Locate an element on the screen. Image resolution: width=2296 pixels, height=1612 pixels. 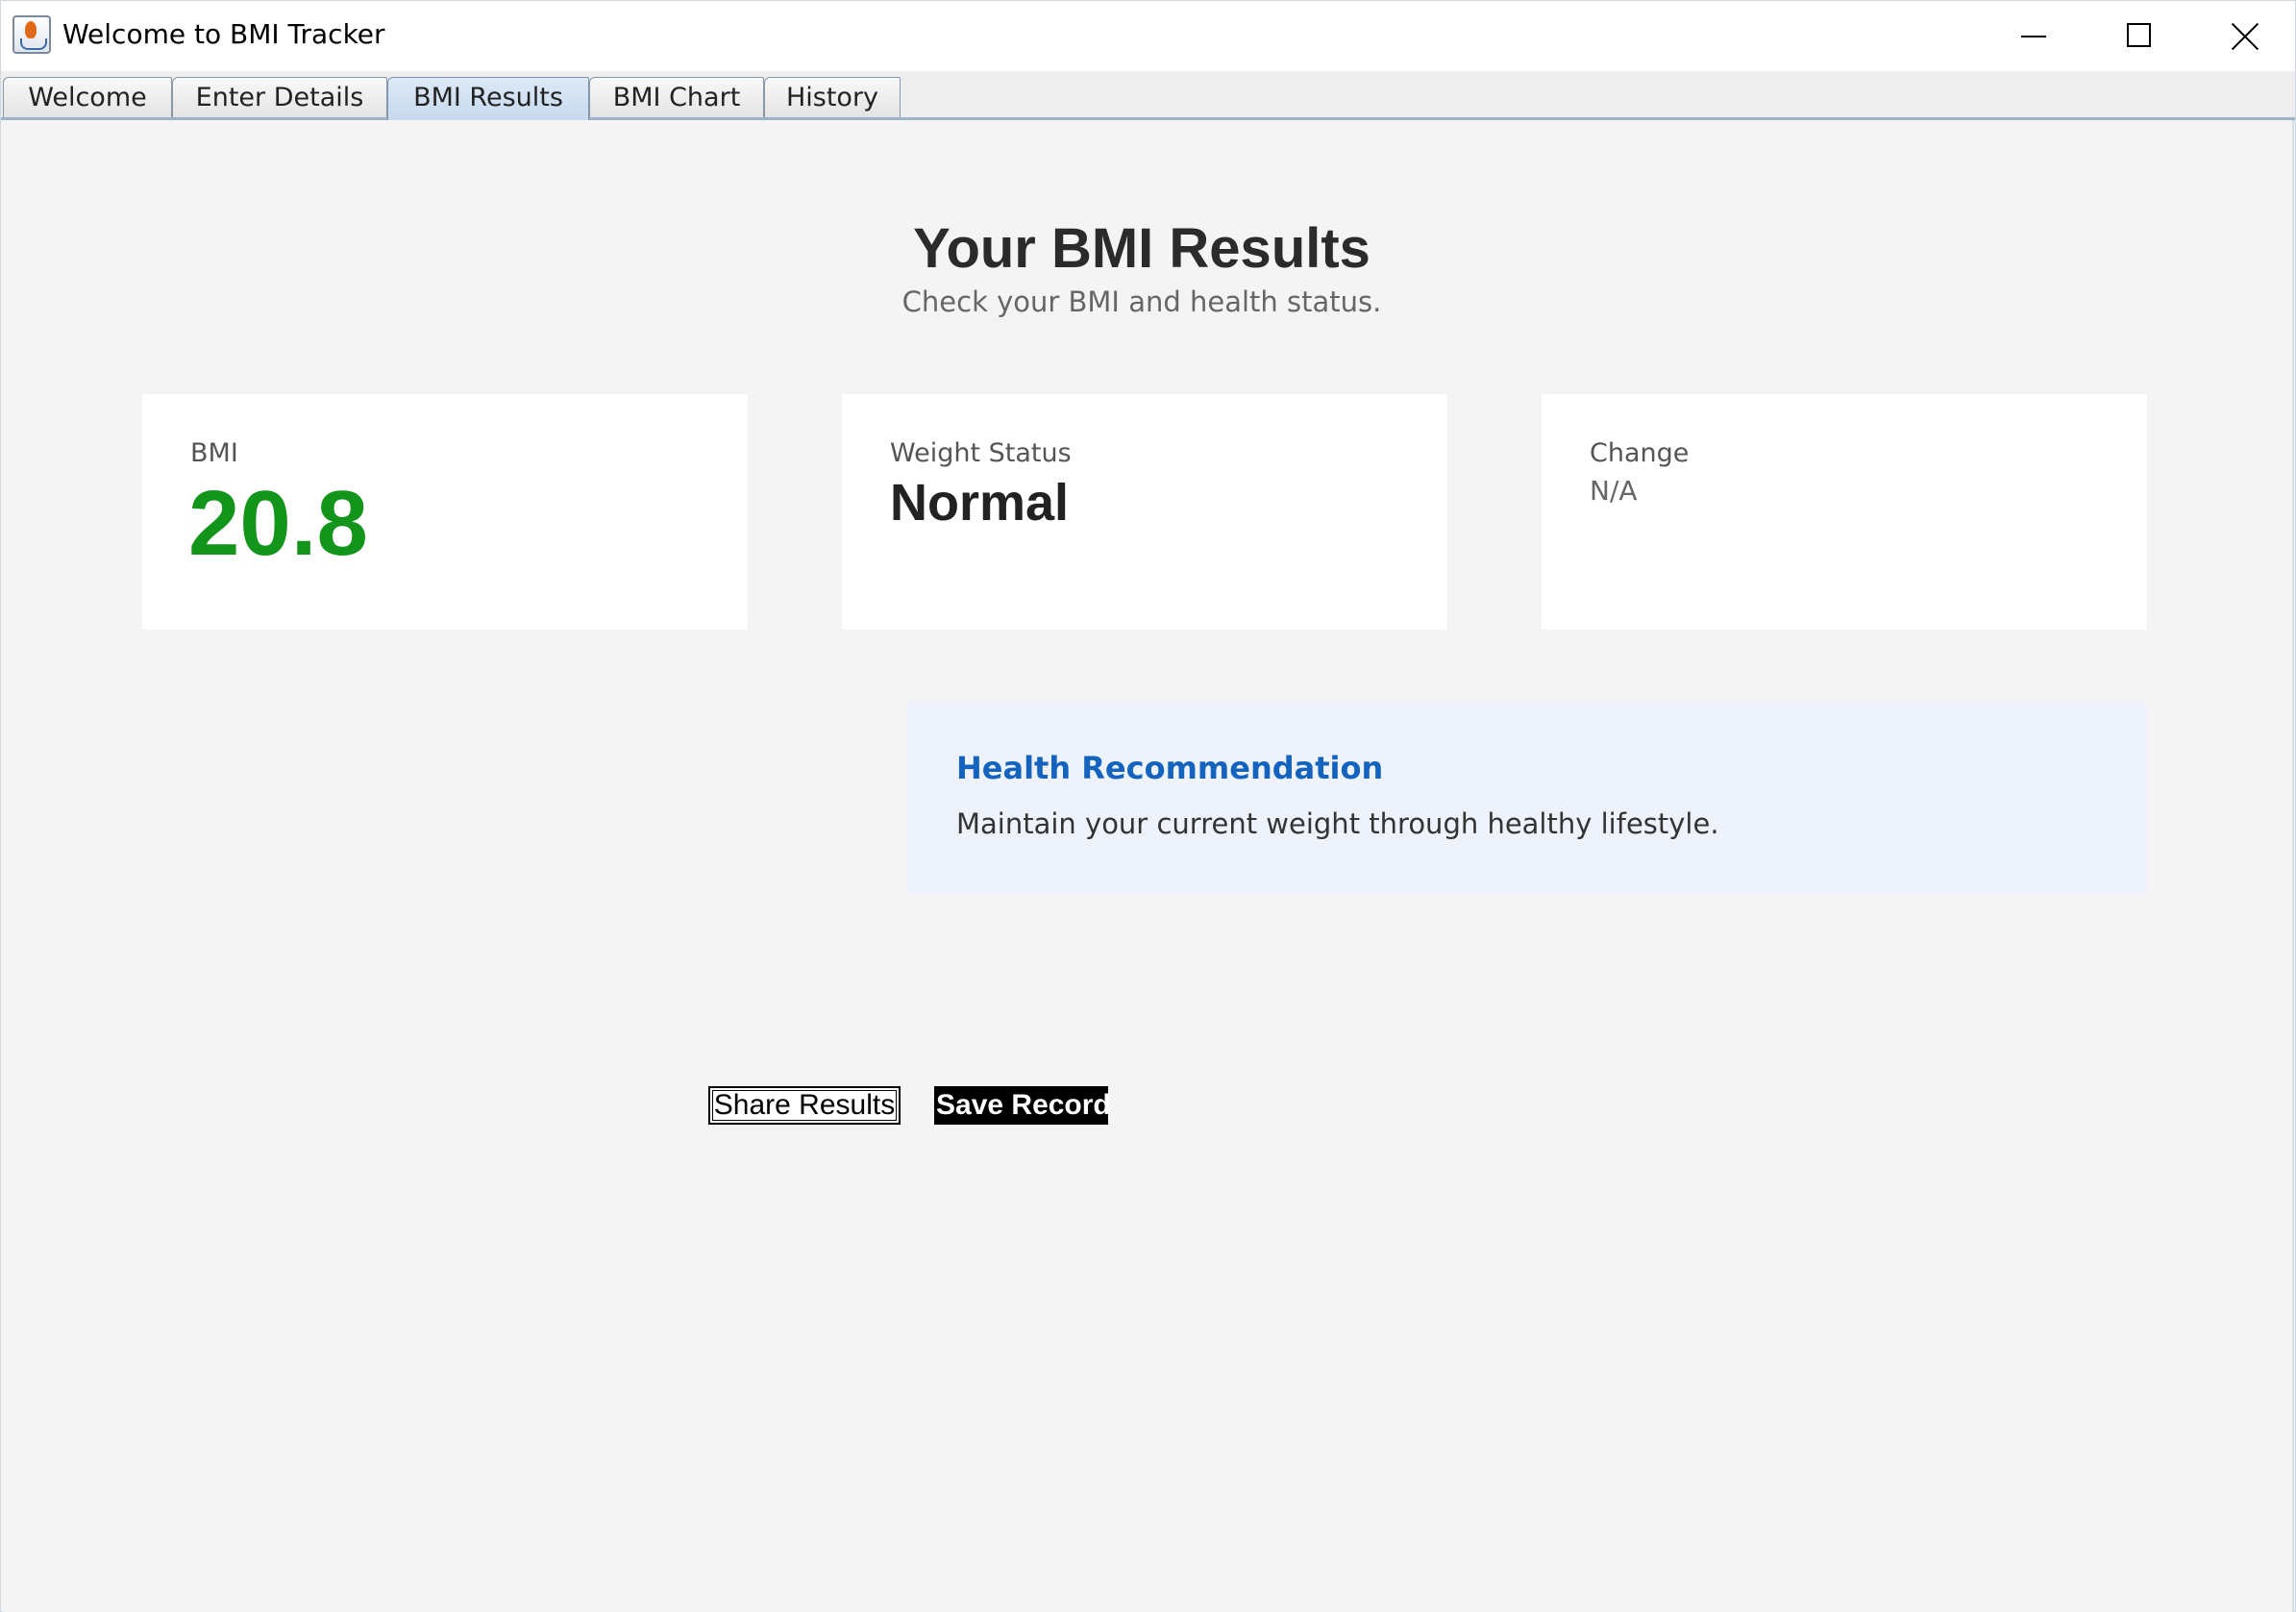
change-label: Change is located at coordinates (1640, 453).